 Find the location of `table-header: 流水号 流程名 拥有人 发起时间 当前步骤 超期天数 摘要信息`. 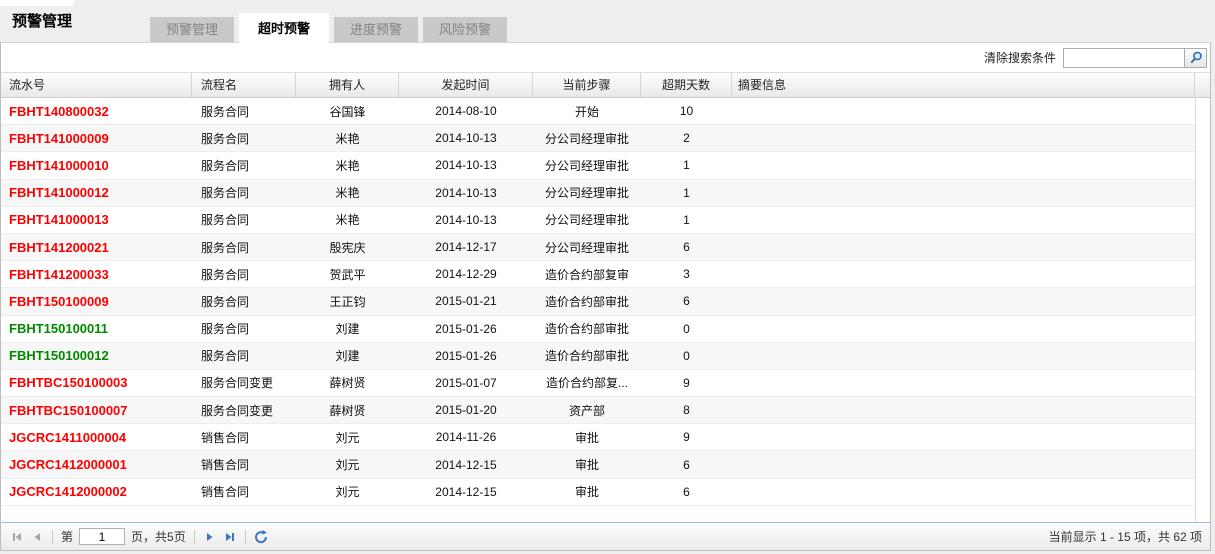

table-header: 流水号 流程名 拥有人 发起时间 当前步骤 超期天数 摘要信息 is located at coordinates (605, 85).